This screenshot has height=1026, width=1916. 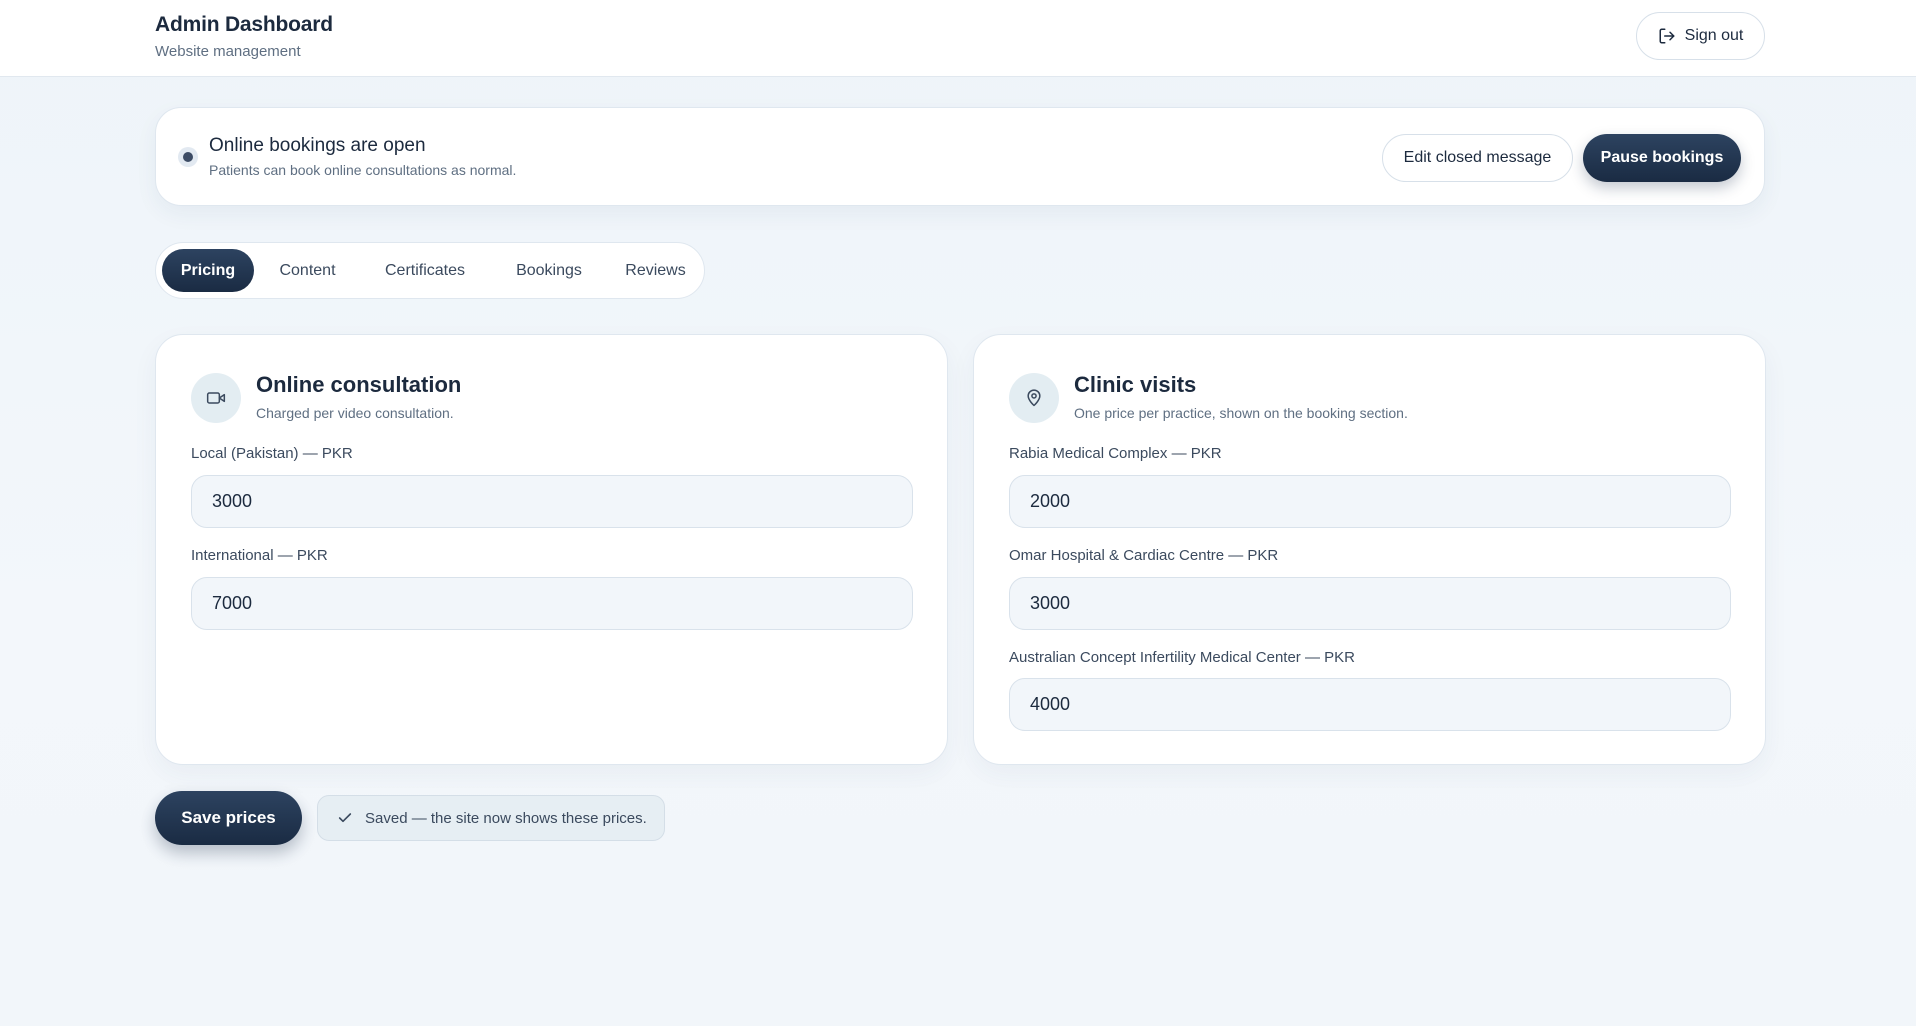 What do you see at coordinates (1662, 158) in the screenshot?
I see `pause-bookings-button: Pause bookings` at bounding box center [1662, 158].